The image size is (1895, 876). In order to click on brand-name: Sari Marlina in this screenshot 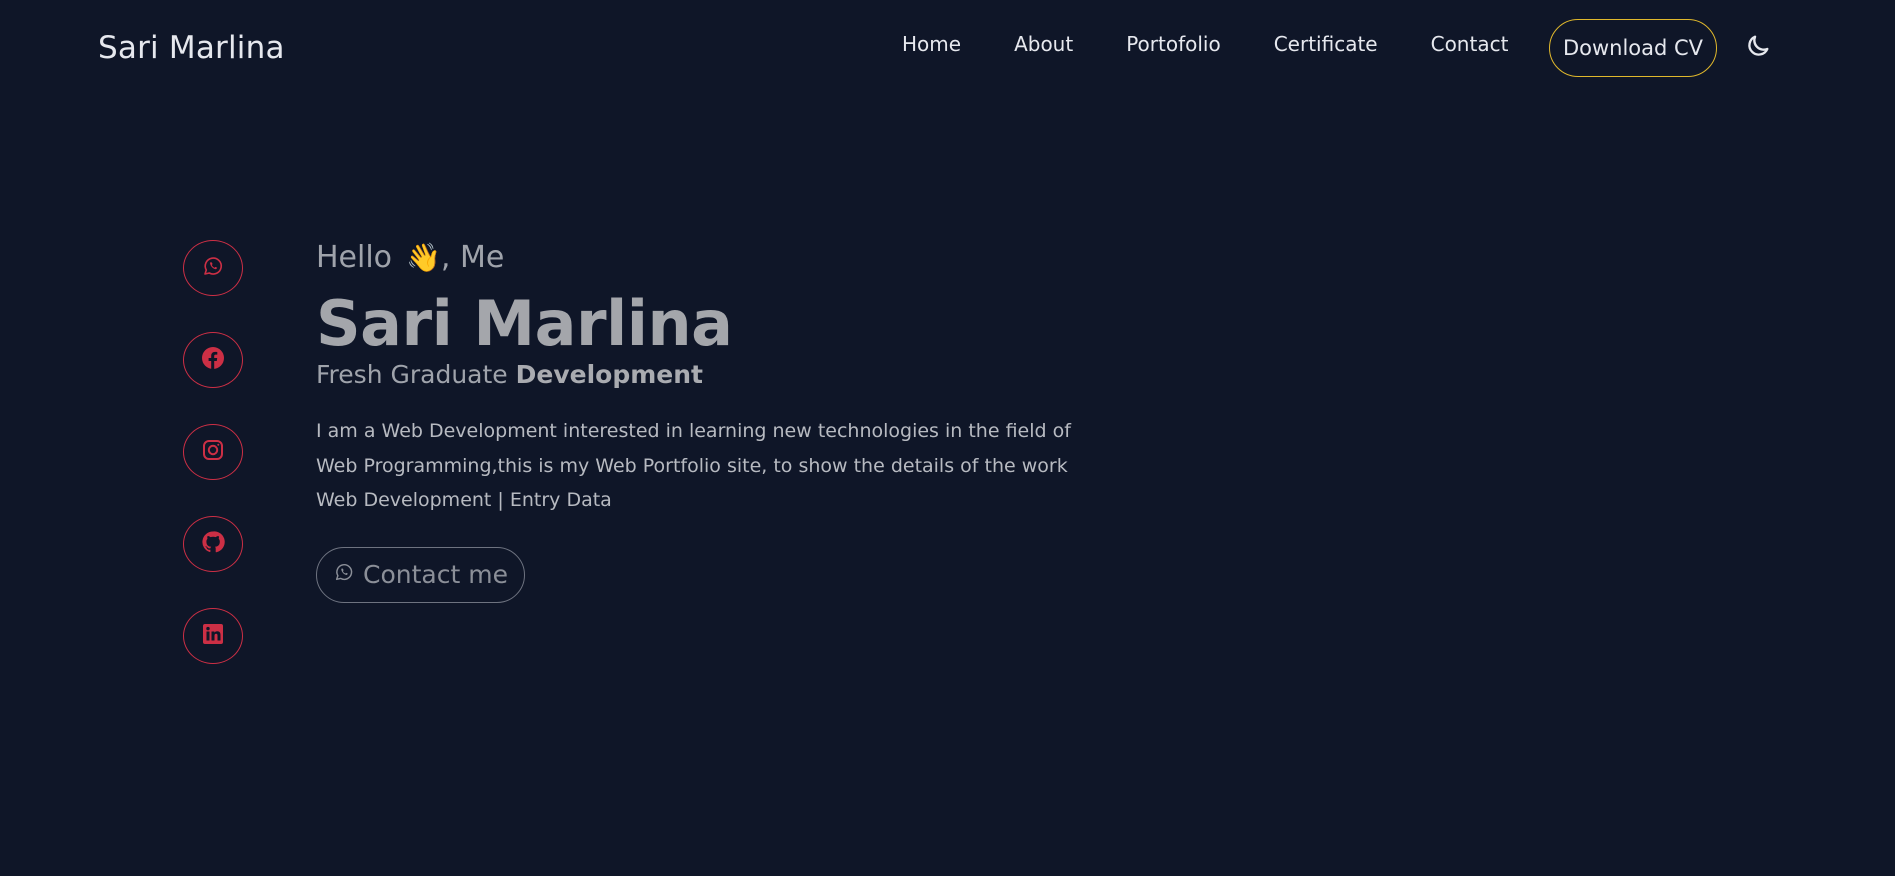, I will do `click(191, 48)`.